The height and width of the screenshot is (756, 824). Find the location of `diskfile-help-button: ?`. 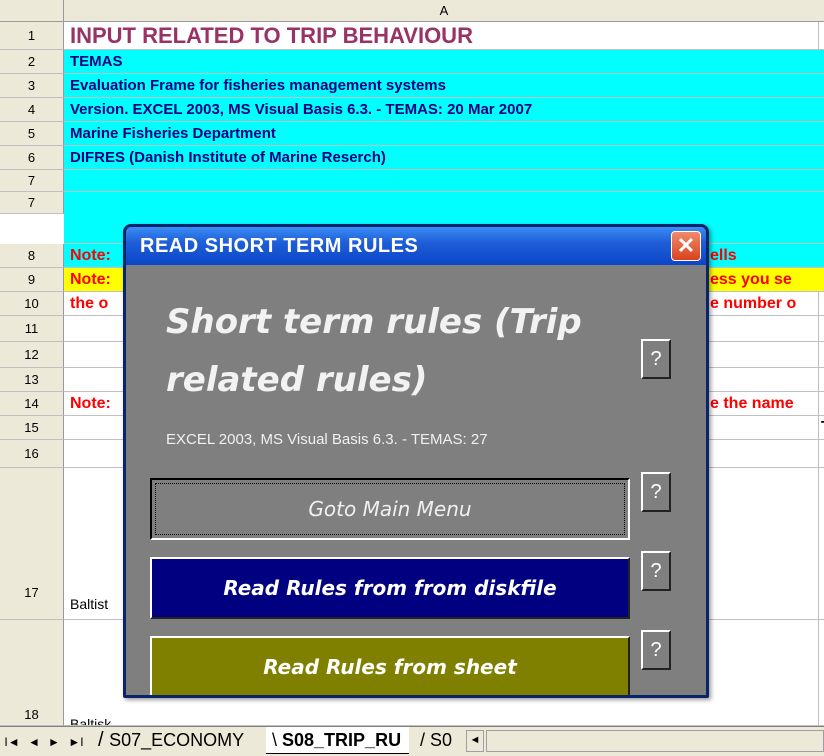

diskfile-help-button: ? is located at coordinates (656, 571).